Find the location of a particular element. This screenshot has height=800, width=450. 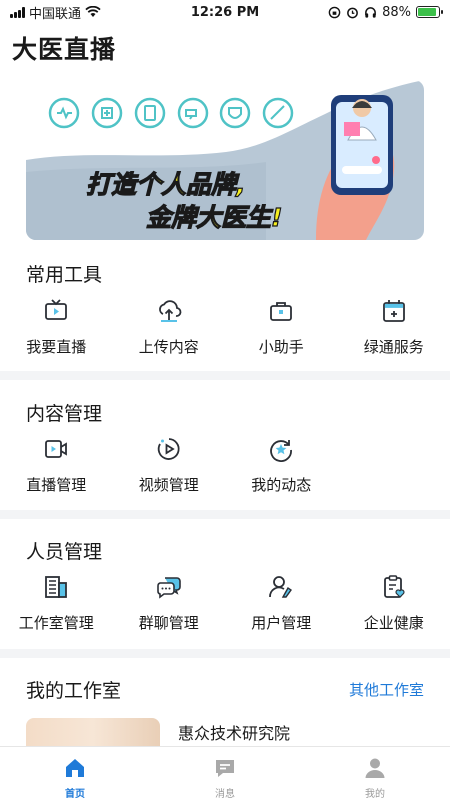

tool-label: 我要直播 is located at coordinates (56, 347).